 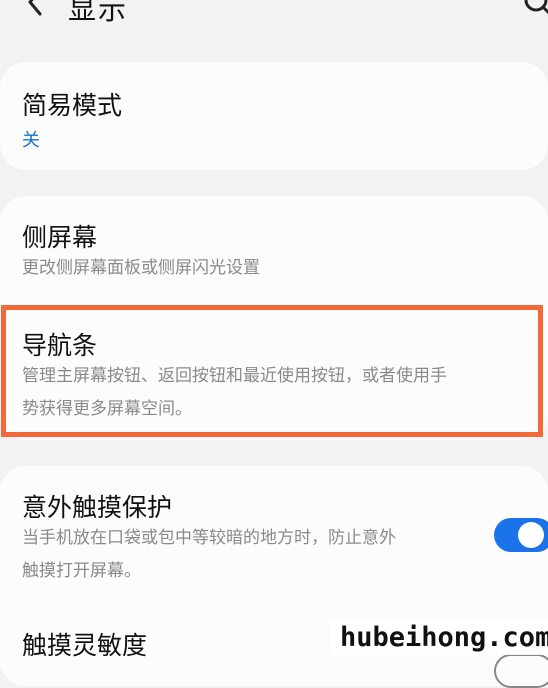 What do you see at coordinates (31, 140) in the screenshot?
I see `easy-mode-value: 关` at bounding box center [31, 140].